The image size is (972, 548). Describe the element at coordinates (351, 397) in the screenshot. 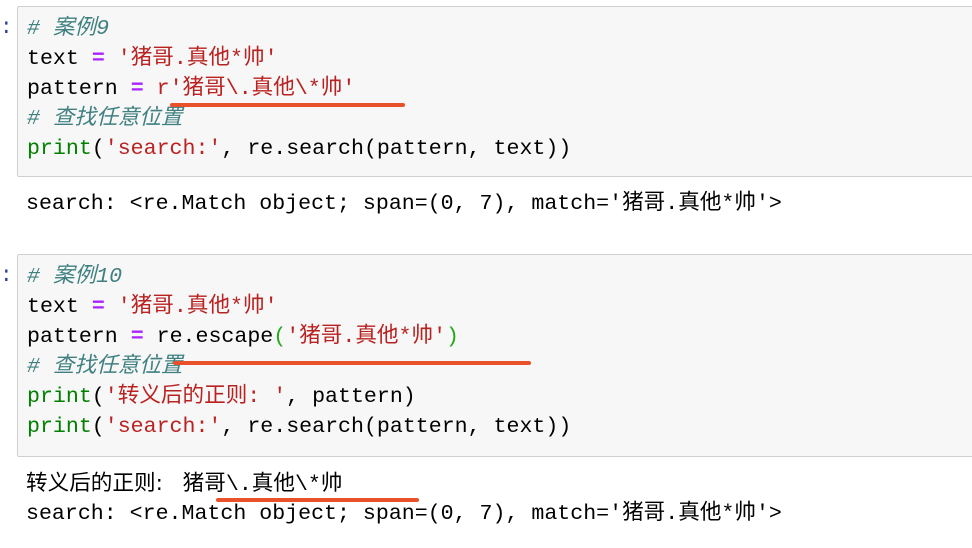

I see `code-rest: , pattern)` at that location.